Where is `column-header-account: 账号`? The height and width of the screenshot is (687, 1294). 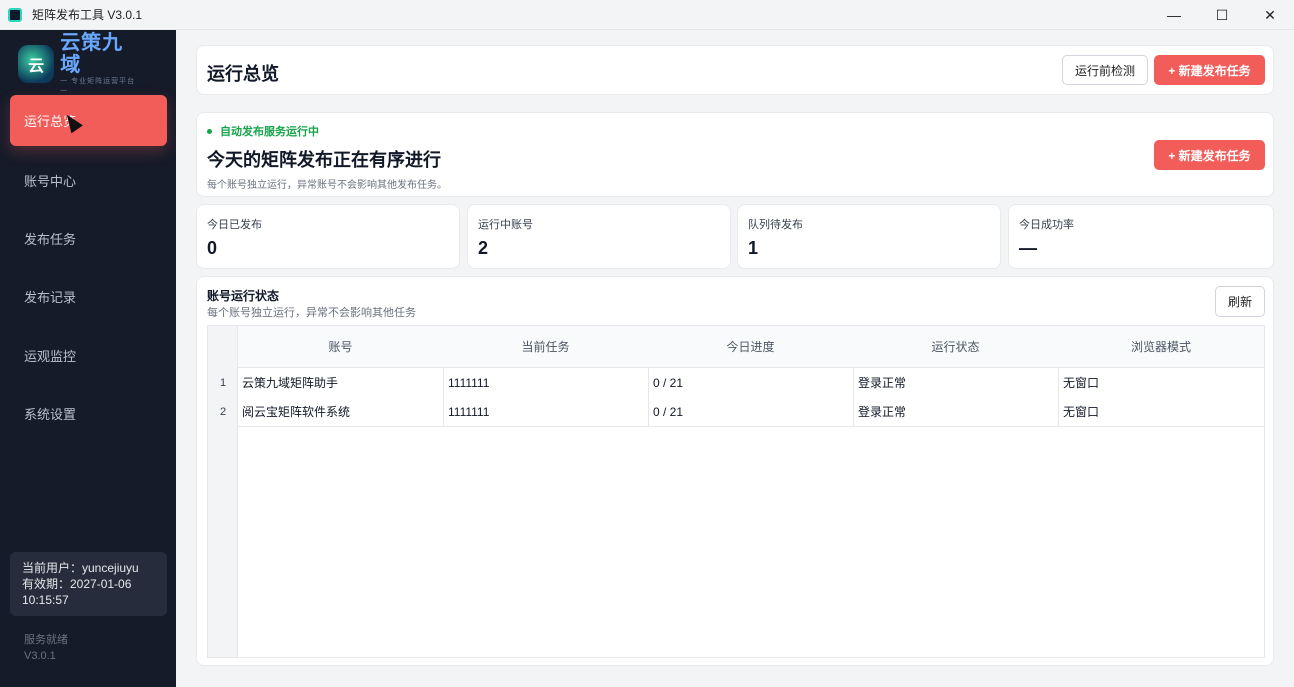 column-header-account: 账号 is located at coordinates (340, 346).